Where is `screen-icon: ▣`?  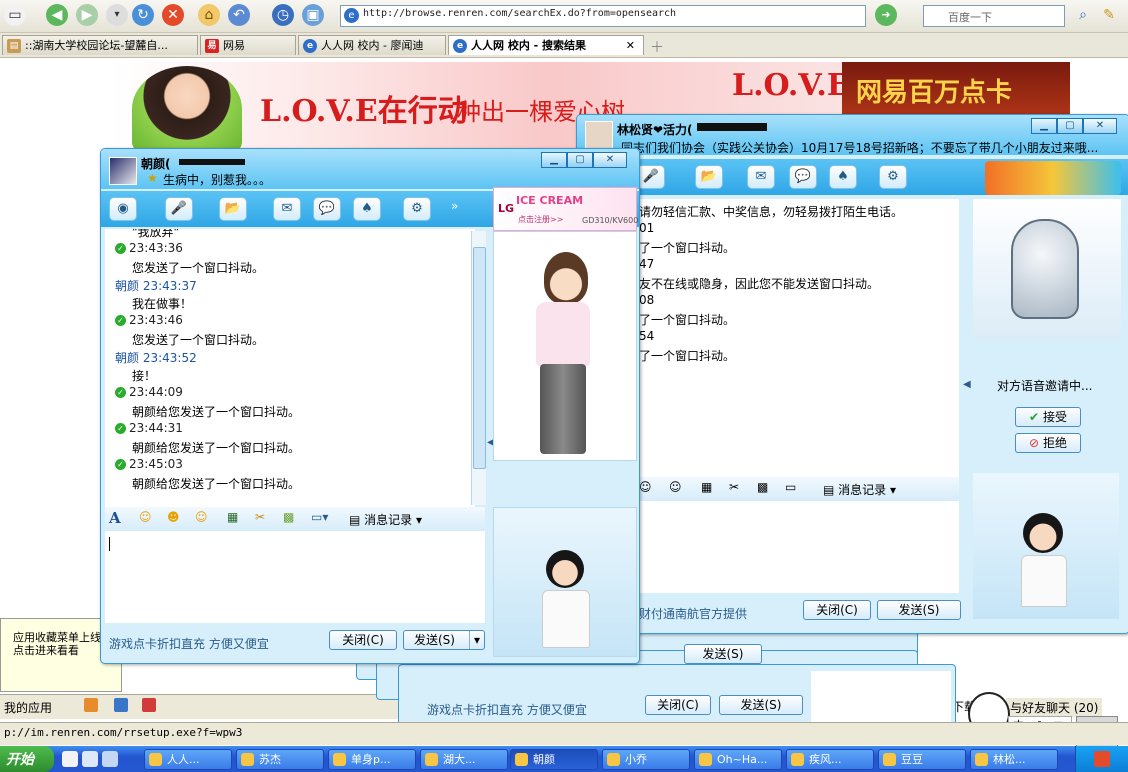
screen-icon: ▣ is located at coordinates (313, 15).